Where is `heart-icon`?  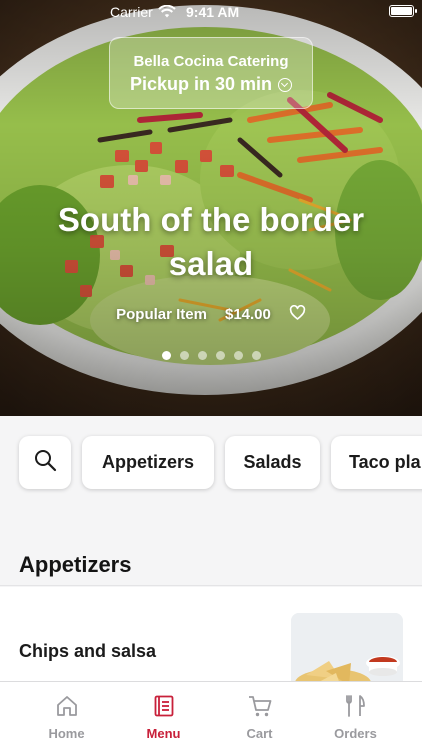 heart-icon is located at coordinates (297, 314).